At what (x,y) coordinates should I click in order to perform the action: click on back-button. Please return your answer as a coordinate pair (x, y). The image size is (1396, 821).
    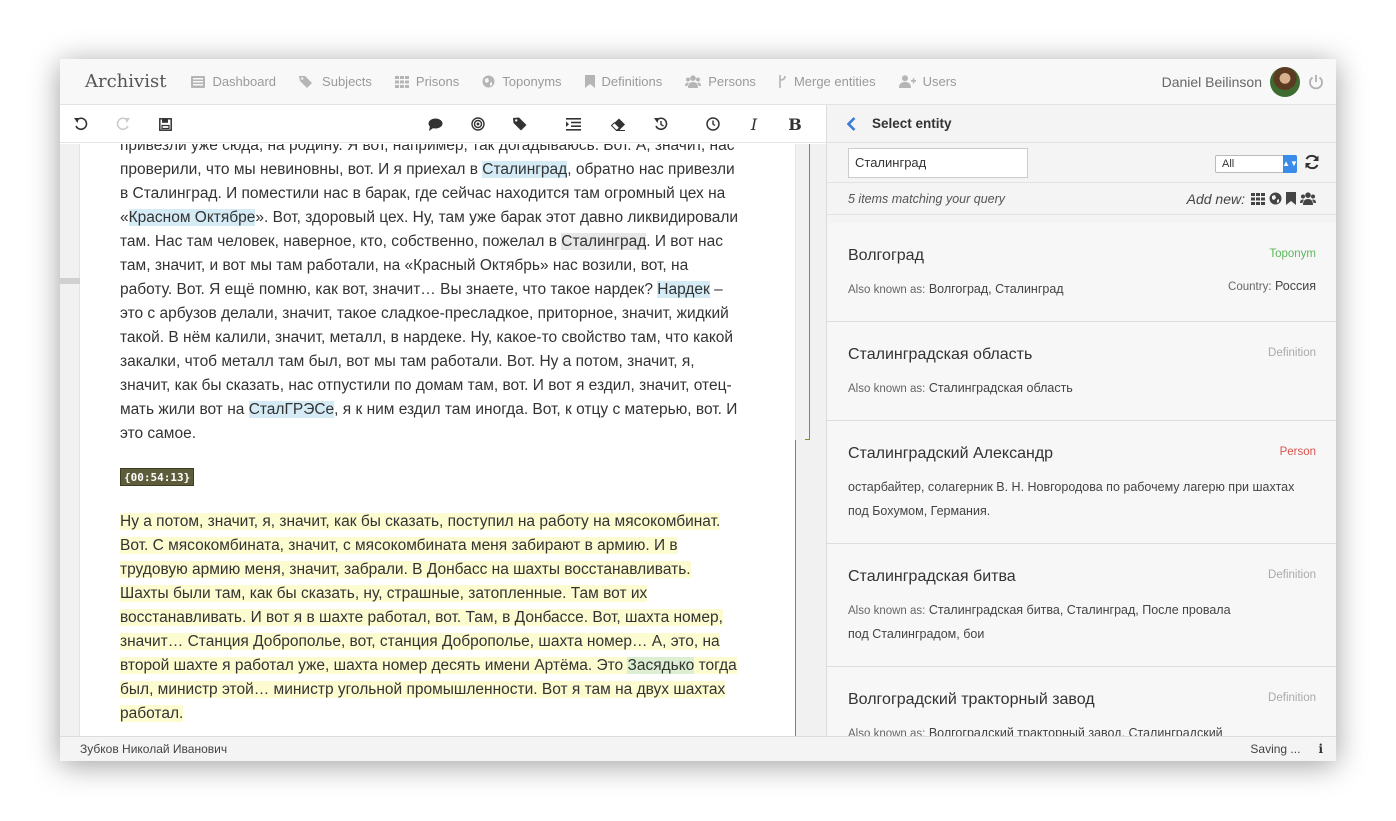
    Looking at the image, I should click on (851, 123).